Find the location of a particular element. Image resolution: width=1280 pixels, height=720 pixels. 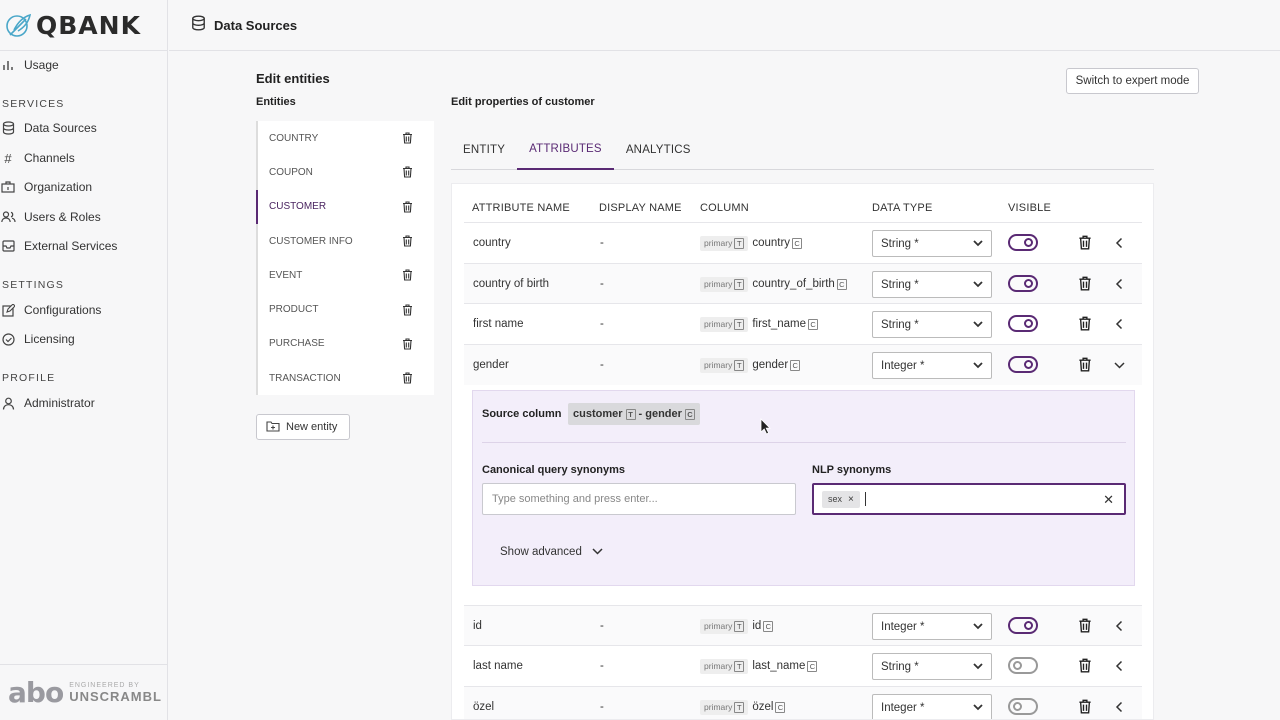

data-type-value: Integer * is located at coordinates (903, 365).